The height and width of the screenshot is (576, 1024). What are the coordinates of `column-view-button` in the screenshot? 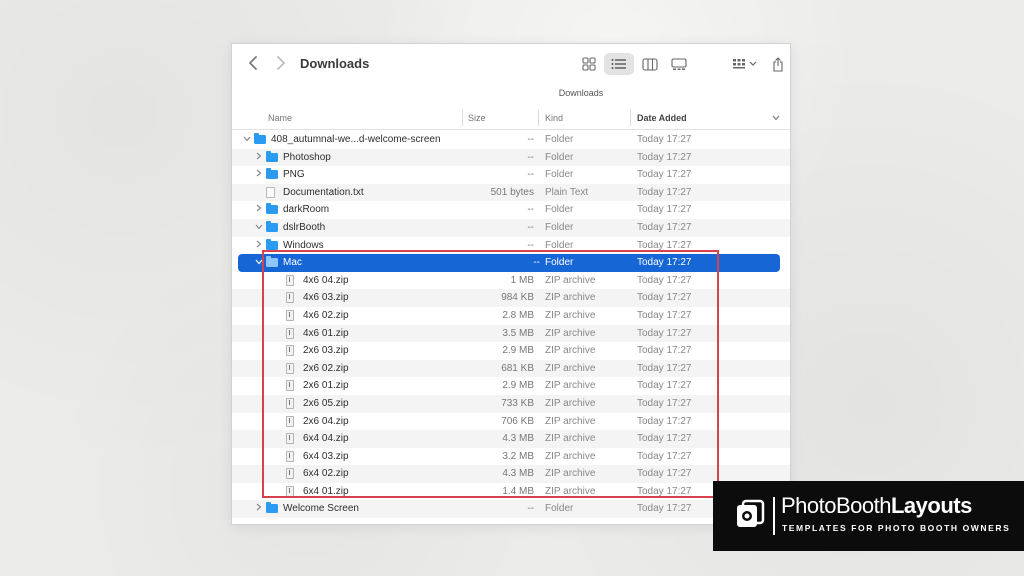 It's located at (650, 64).